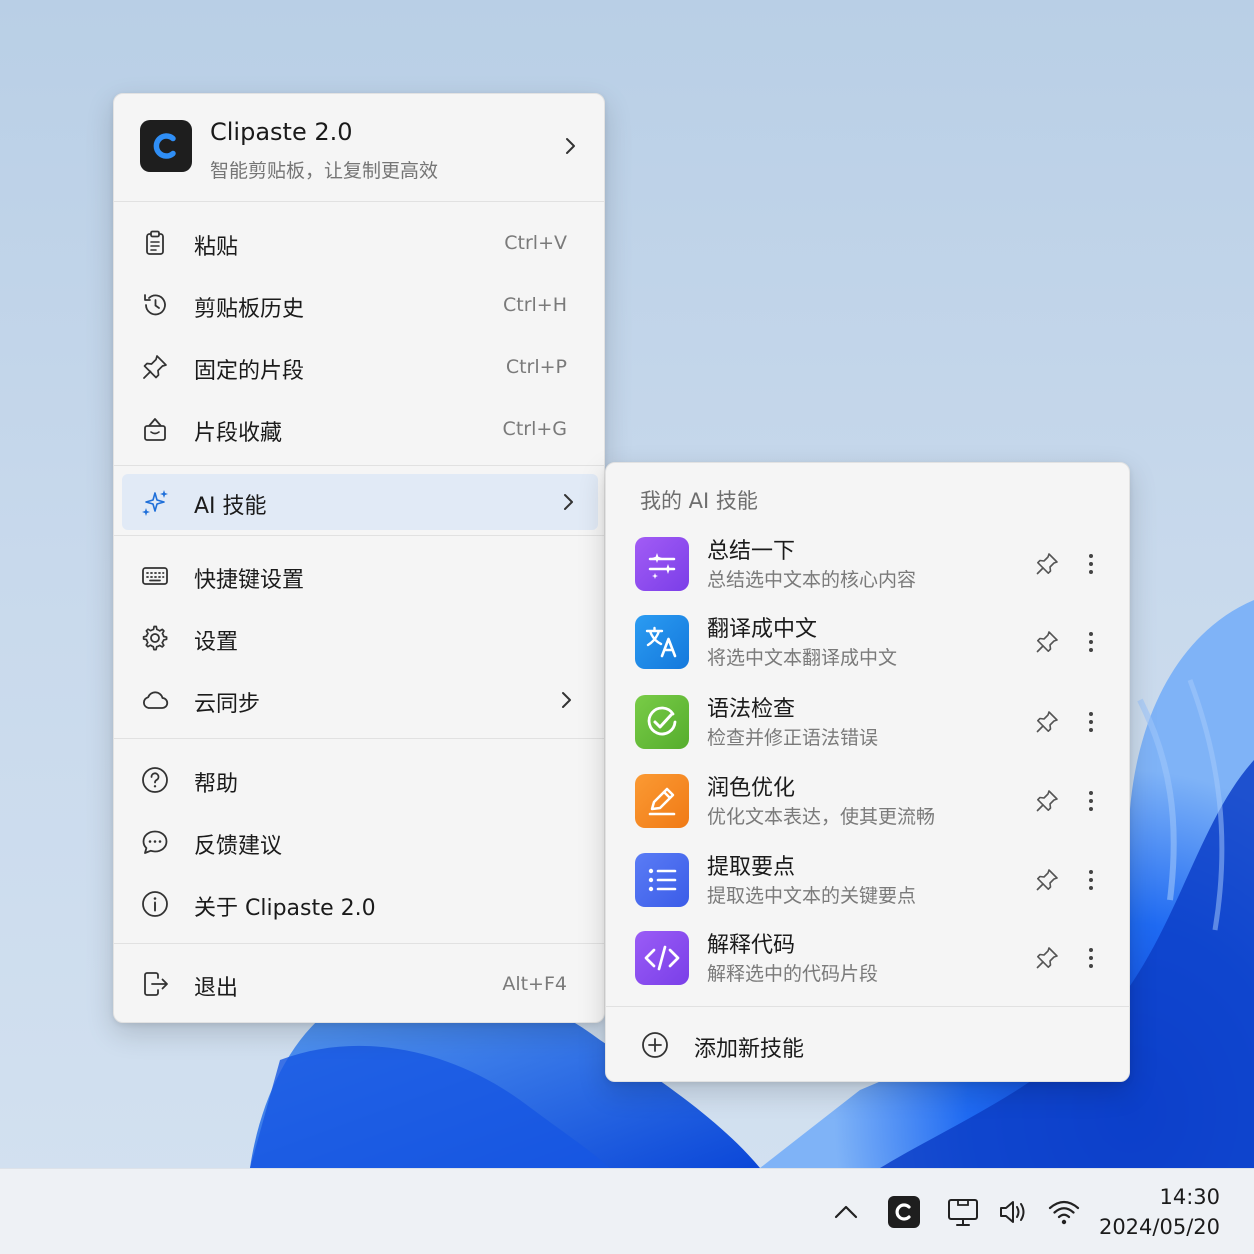 Image resolution: width=1254 pixels, height=1254 pixels. What do you see at coordinates (238, 433) in the screenshot?
I see `menu-item-label: 片段收藏` at bounding box center [238, 433].